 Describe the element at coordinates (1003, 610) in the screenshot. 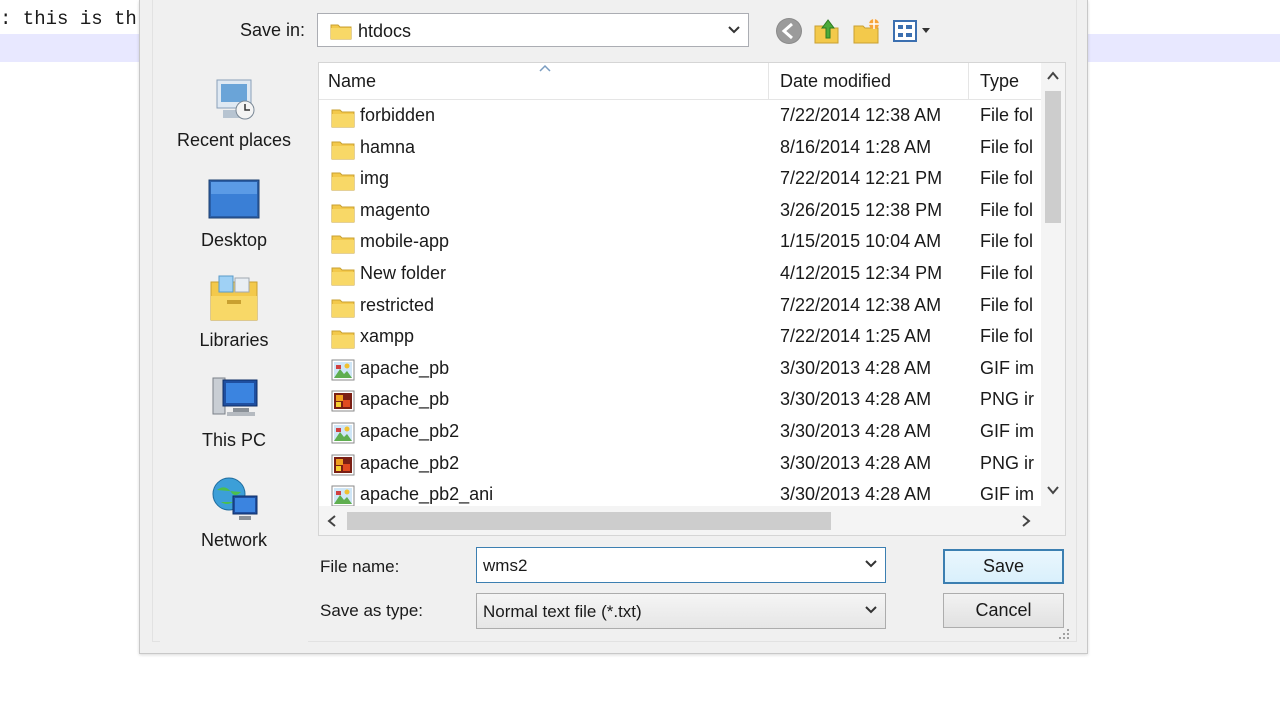

I see `cancel-button: Cancel` at that location.